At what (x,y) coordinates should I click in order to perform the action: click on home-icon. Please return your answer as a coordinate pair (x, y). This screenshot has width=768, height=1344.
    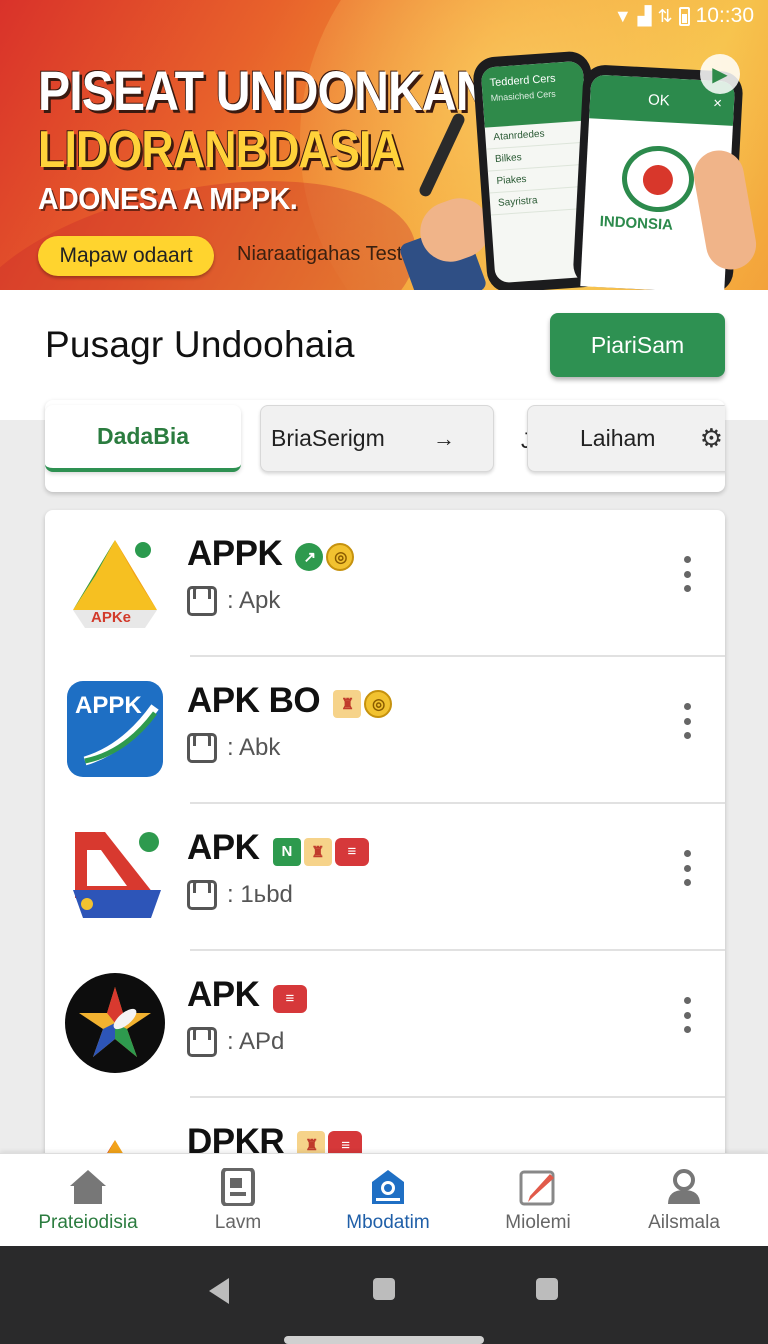
    Looking at the image, I should click on (88, 1186).